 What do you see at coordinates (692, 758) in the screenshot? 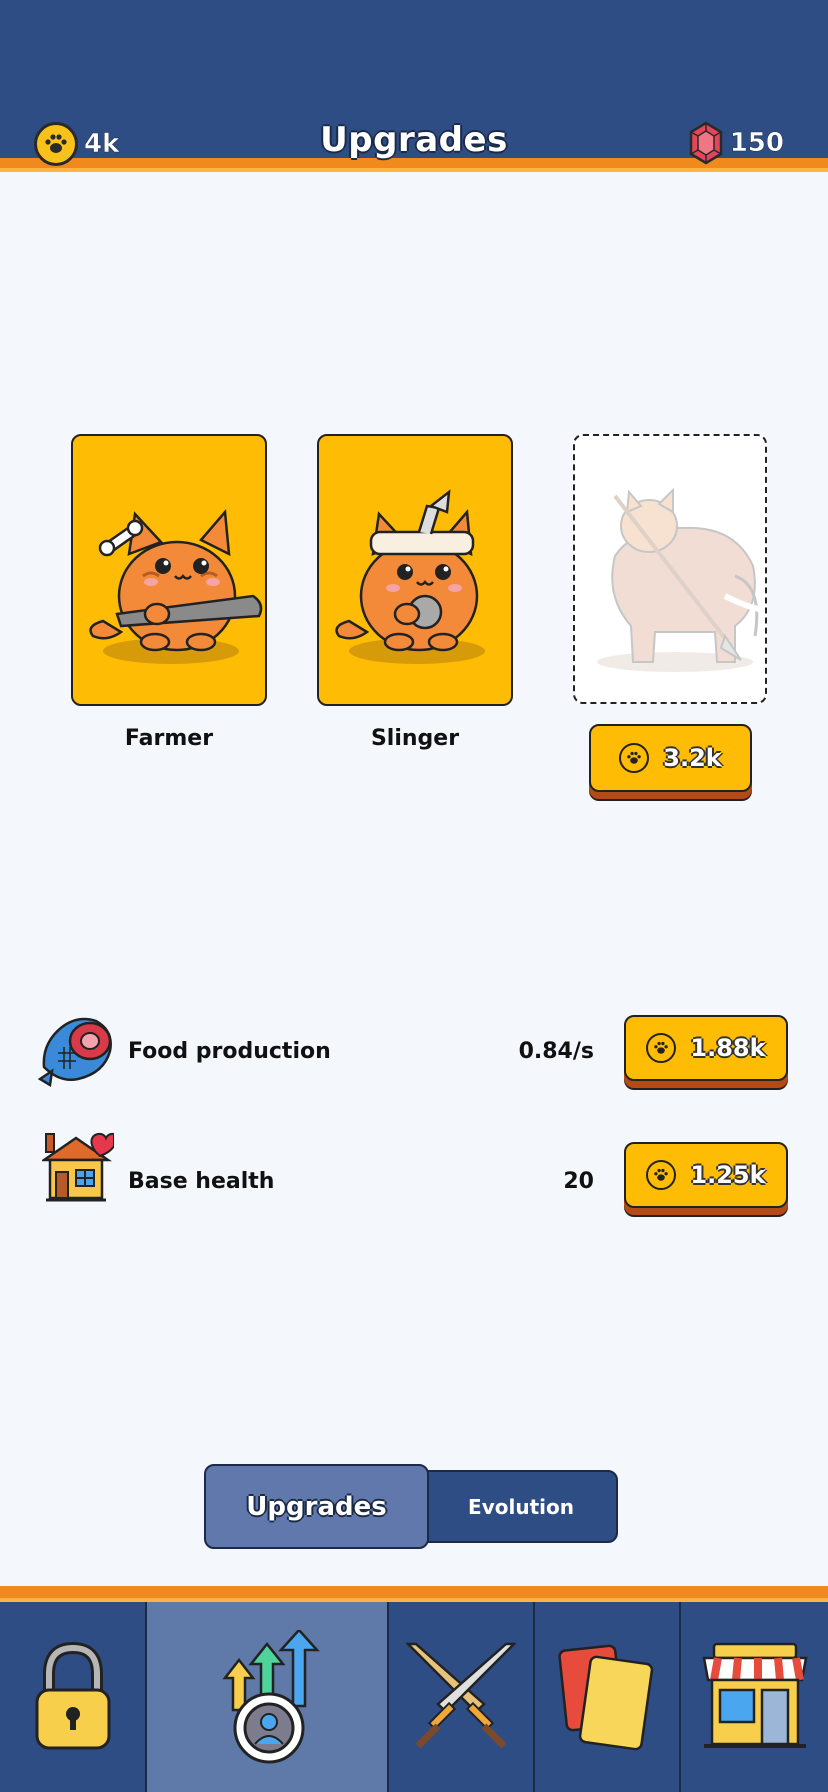
I see `unlock-price: 3.2k` at bounding box center [692, 758].